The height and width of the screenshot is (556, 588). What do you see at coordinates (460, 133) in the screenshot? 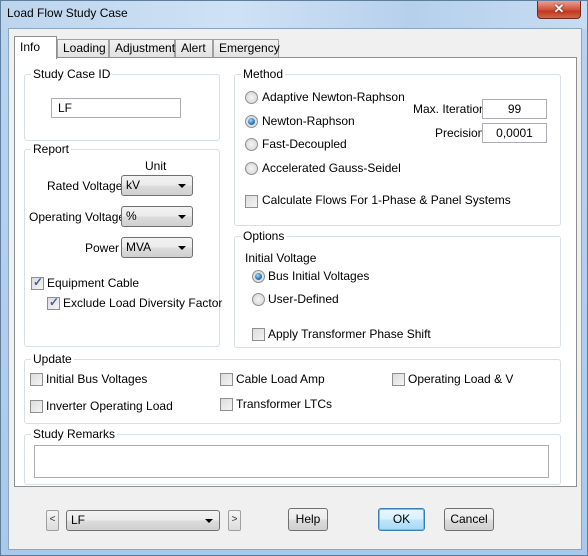
I see `precision-label: Precision` at bounding box center [460, 133].